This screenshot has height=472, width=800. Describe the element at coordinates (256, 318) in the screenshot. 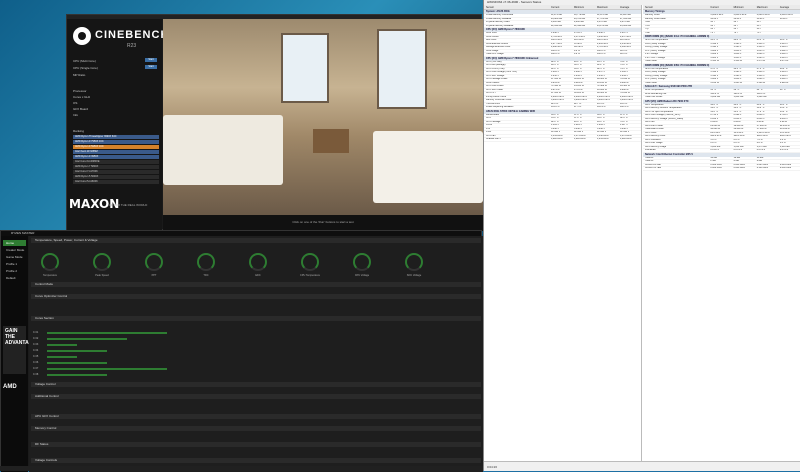

I see `section-cores: Cores Section` at that location.